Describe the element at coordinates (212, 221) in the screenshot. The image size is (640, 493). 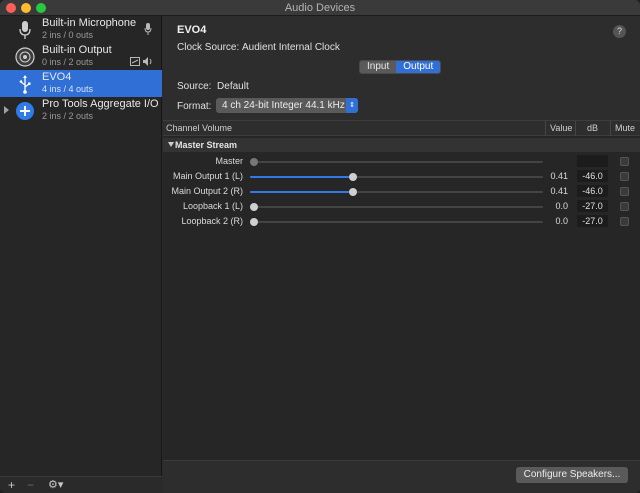
I see `channel-label: Loopback 2 (R)` at that location.